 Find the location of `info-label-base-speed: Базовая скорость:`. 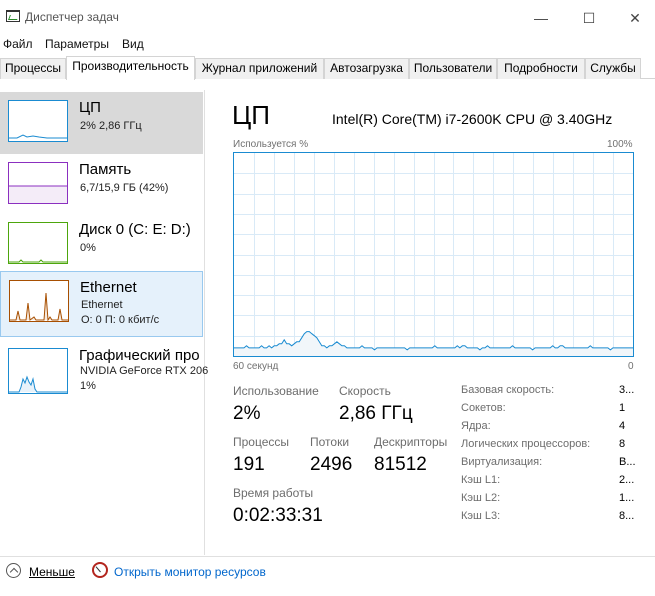

info-label-base-speed: Базовая скорость: is located at coordinates (508, 390).